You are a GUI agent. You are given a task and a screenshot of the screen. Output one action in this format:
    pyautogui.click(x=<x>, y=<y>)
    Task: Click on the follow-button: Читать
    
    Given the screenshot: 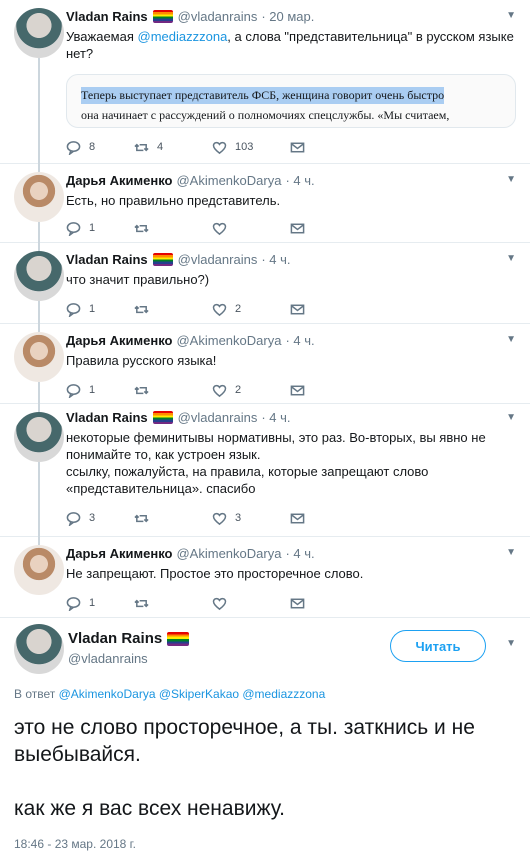 What is the action you would take?
    pyautogui.click(x=438, y=646)
    